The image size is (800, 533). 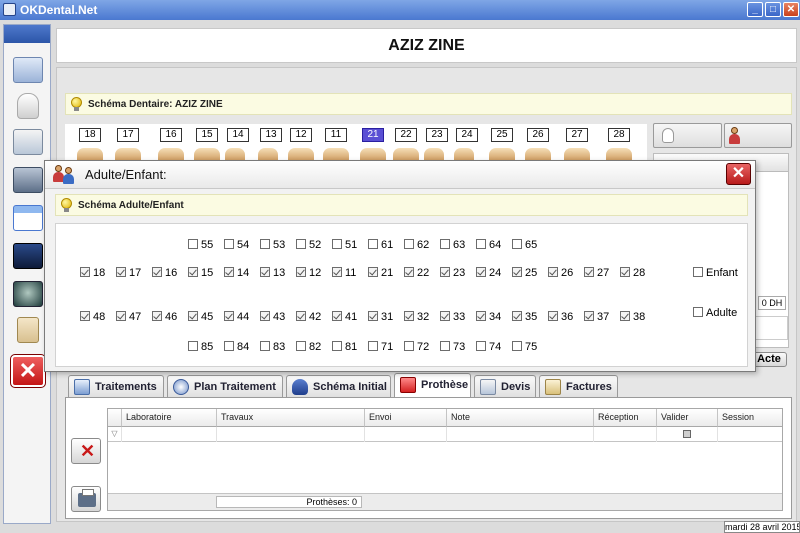 What do you see at coordinates (344, 246) in the screenshot?
I see `tooth-checkbox-51: 51` at bounding box center [344, 246].